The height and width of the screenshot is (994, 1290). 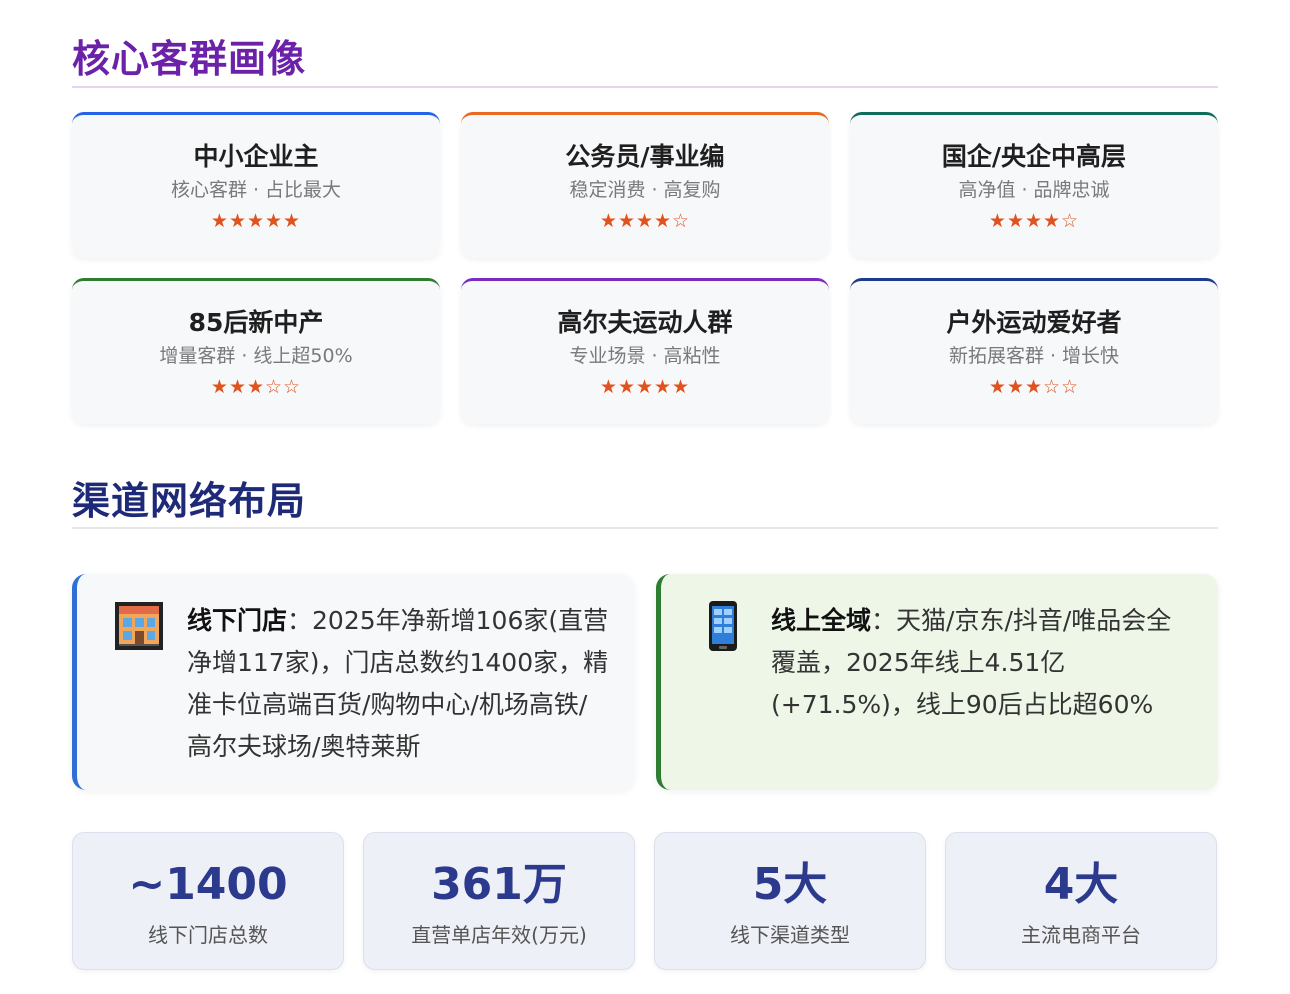 I want to click on stat-card: 361万 直营单店年效(万元), so click(x=499, y=901).